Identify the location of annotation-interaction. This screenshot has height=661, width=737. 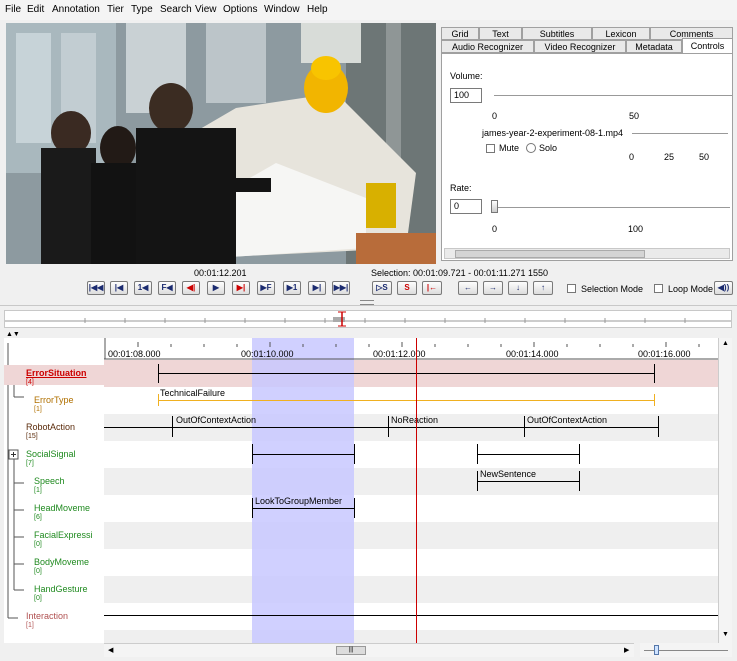
(411, 615).